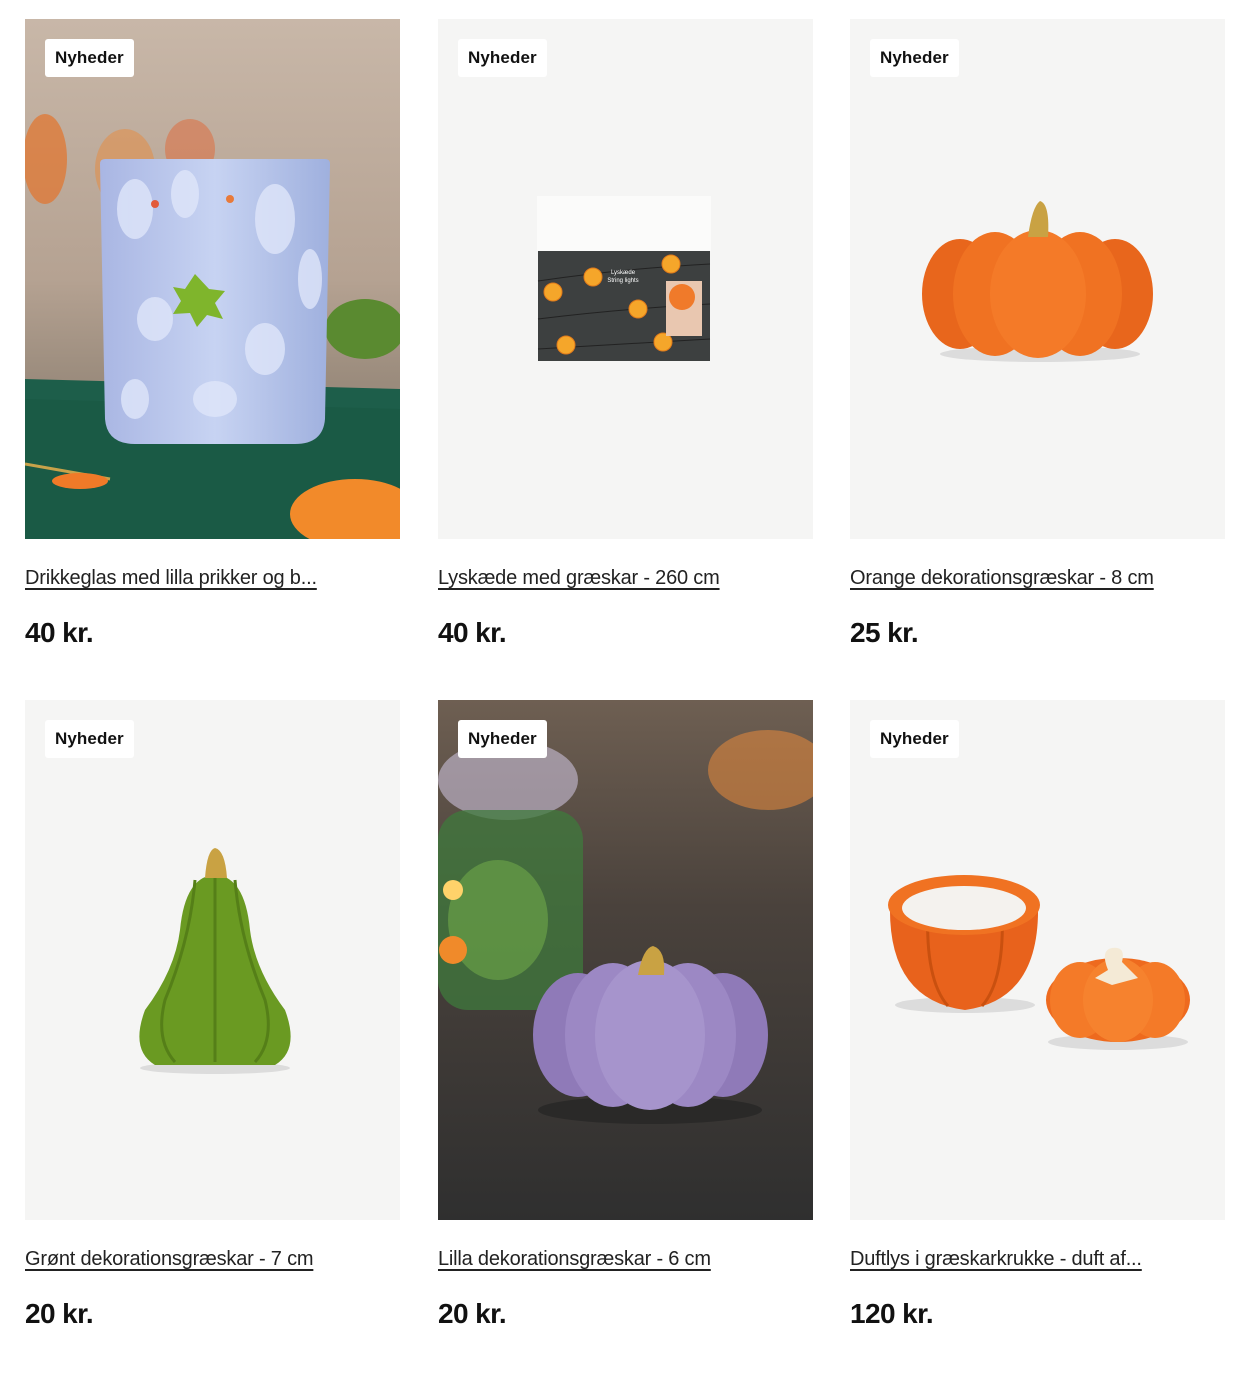 This screenshot has height=1374, width=1250. What do you see at coordinates (892, 1313) in the screenshot?
I see `product-price: 120 kr.` at bounding box center [892, 1313].